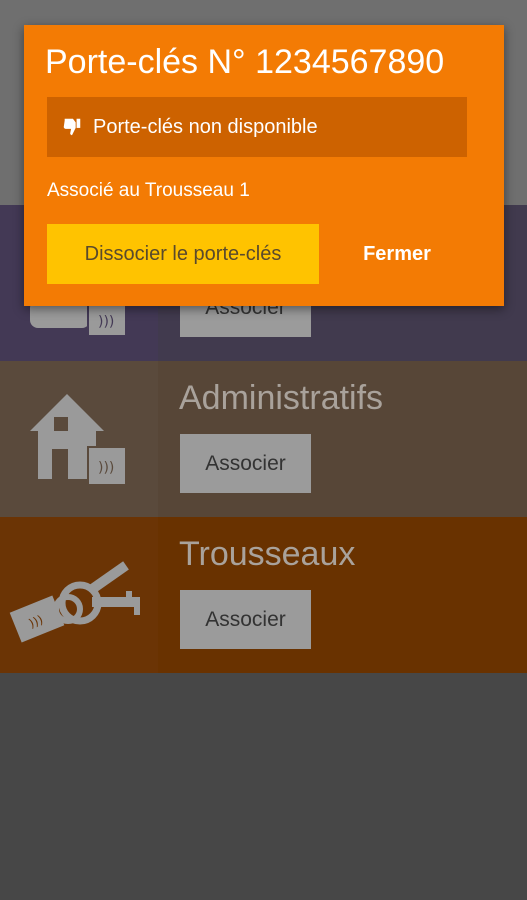 This screenshot has width=527, height=900. What do you see at coordinates (342, 439) in the screenshot?
I see `row-content: Administratifs Associer` at bounding box center [342, 439].